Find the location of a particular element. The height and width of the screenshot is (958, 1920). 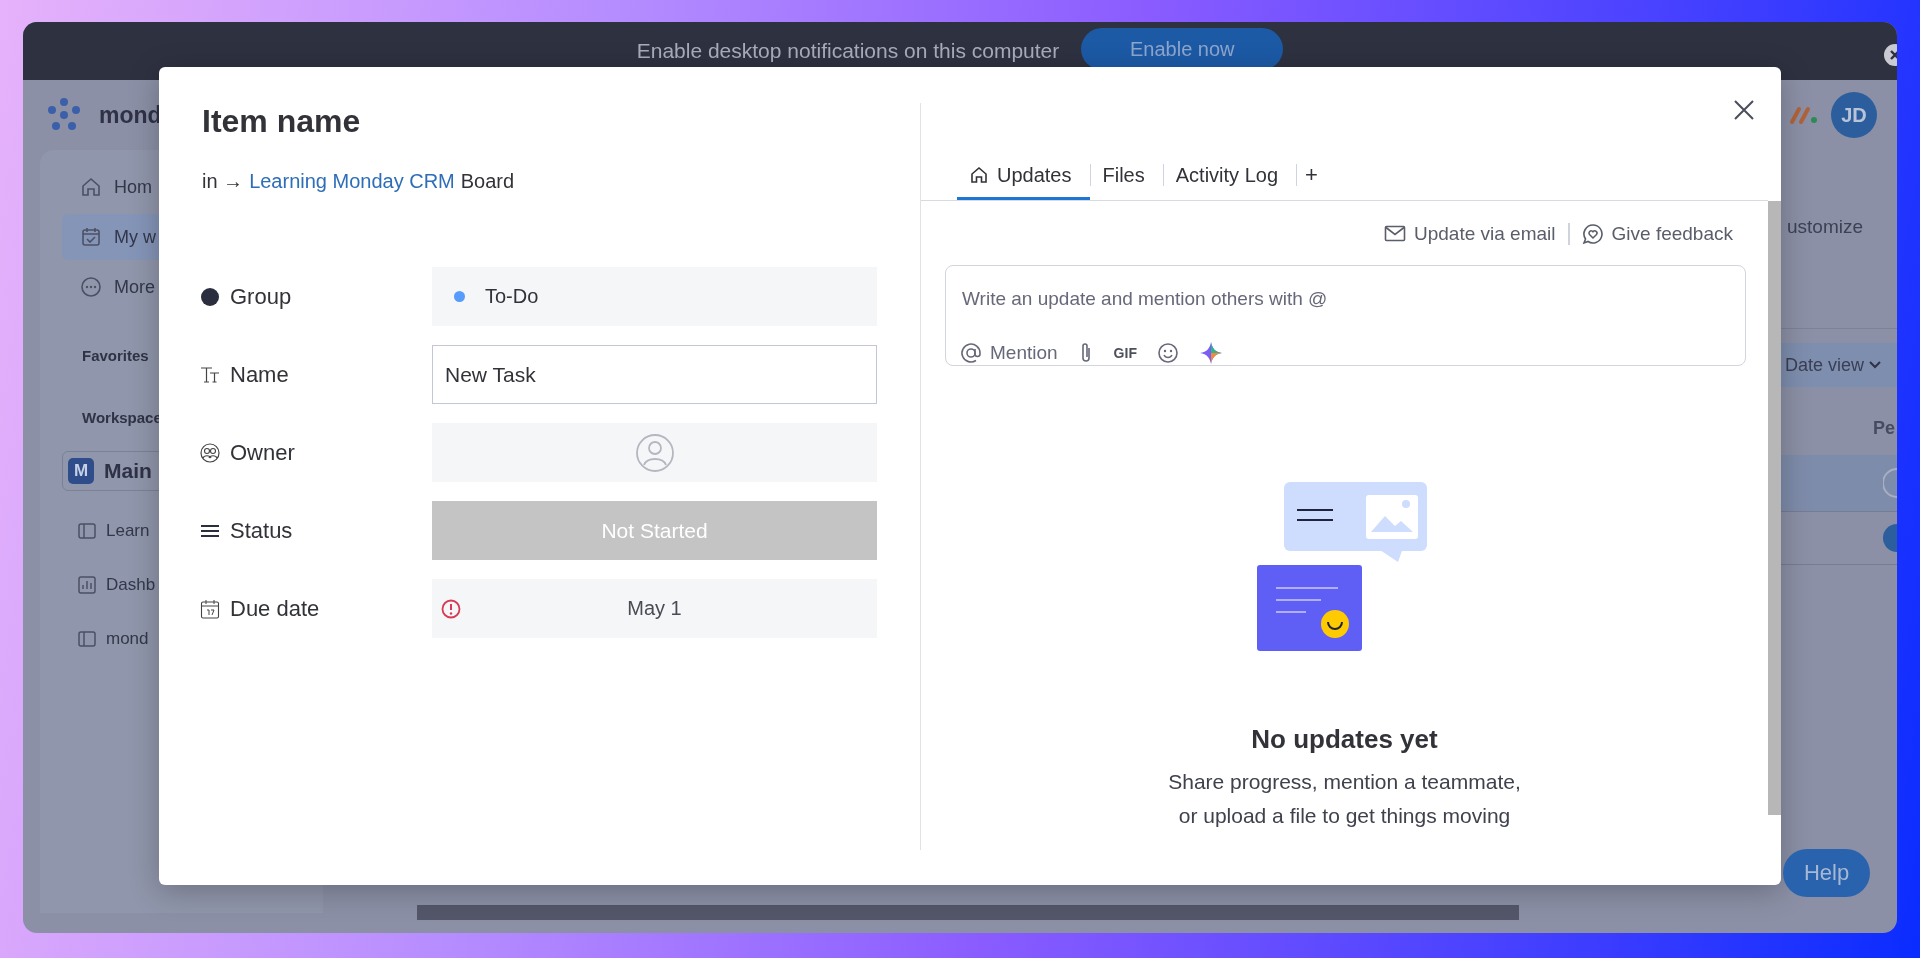

logo-text: mond is located at coordinates (130, 115).